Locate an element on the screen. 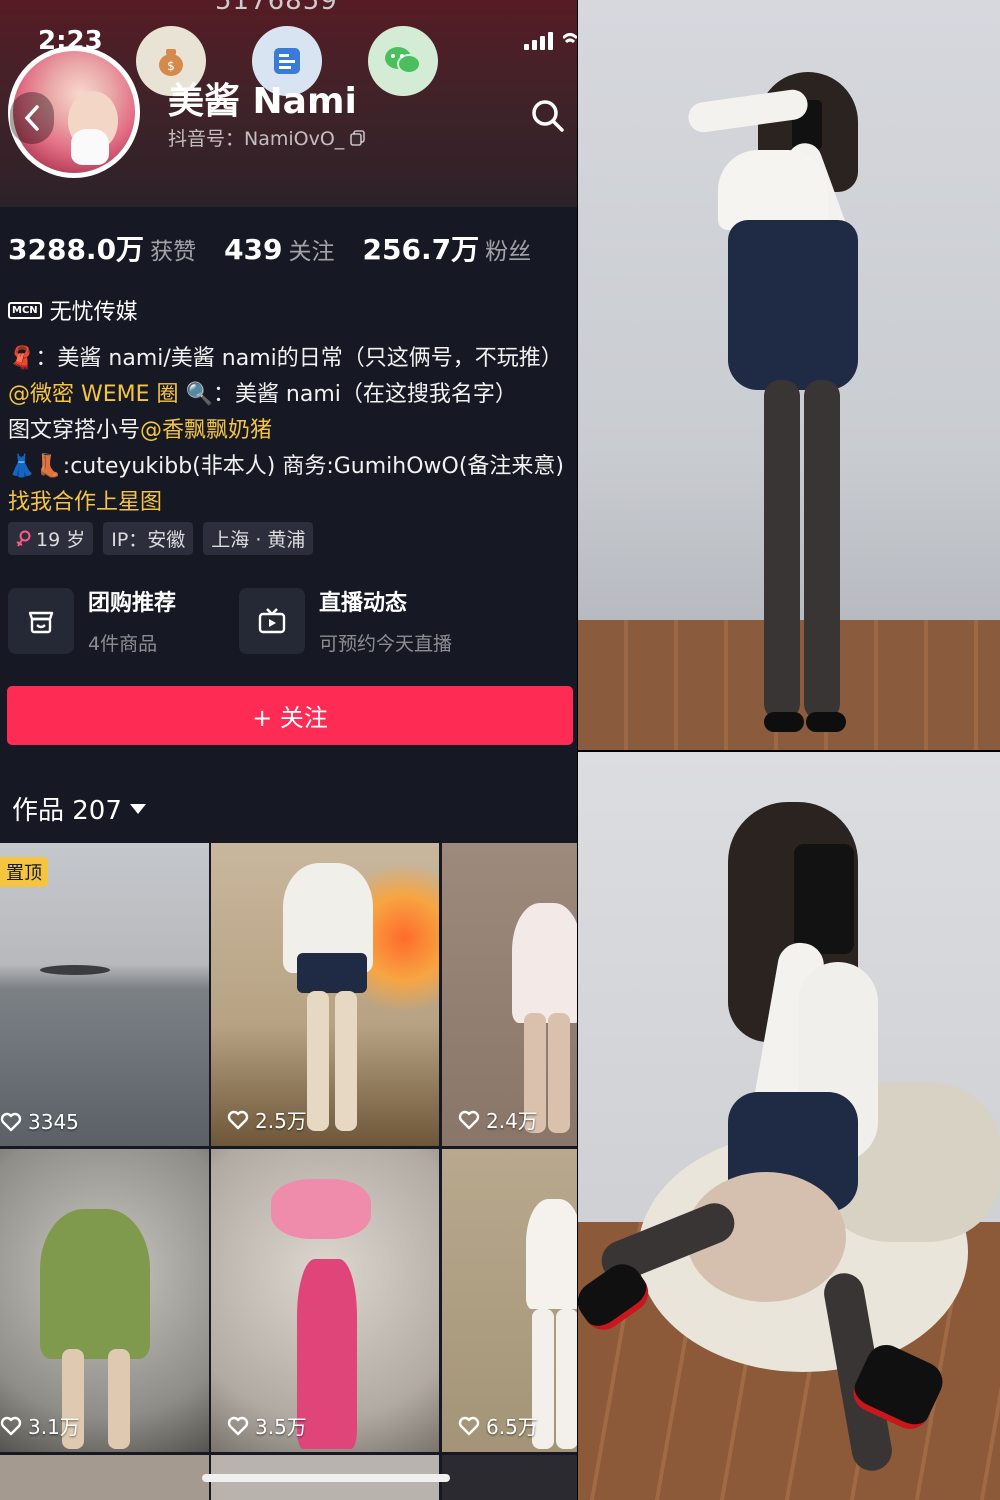 The image size is (1000, 1500). avatar-cup is located at coordinates (90, 147).